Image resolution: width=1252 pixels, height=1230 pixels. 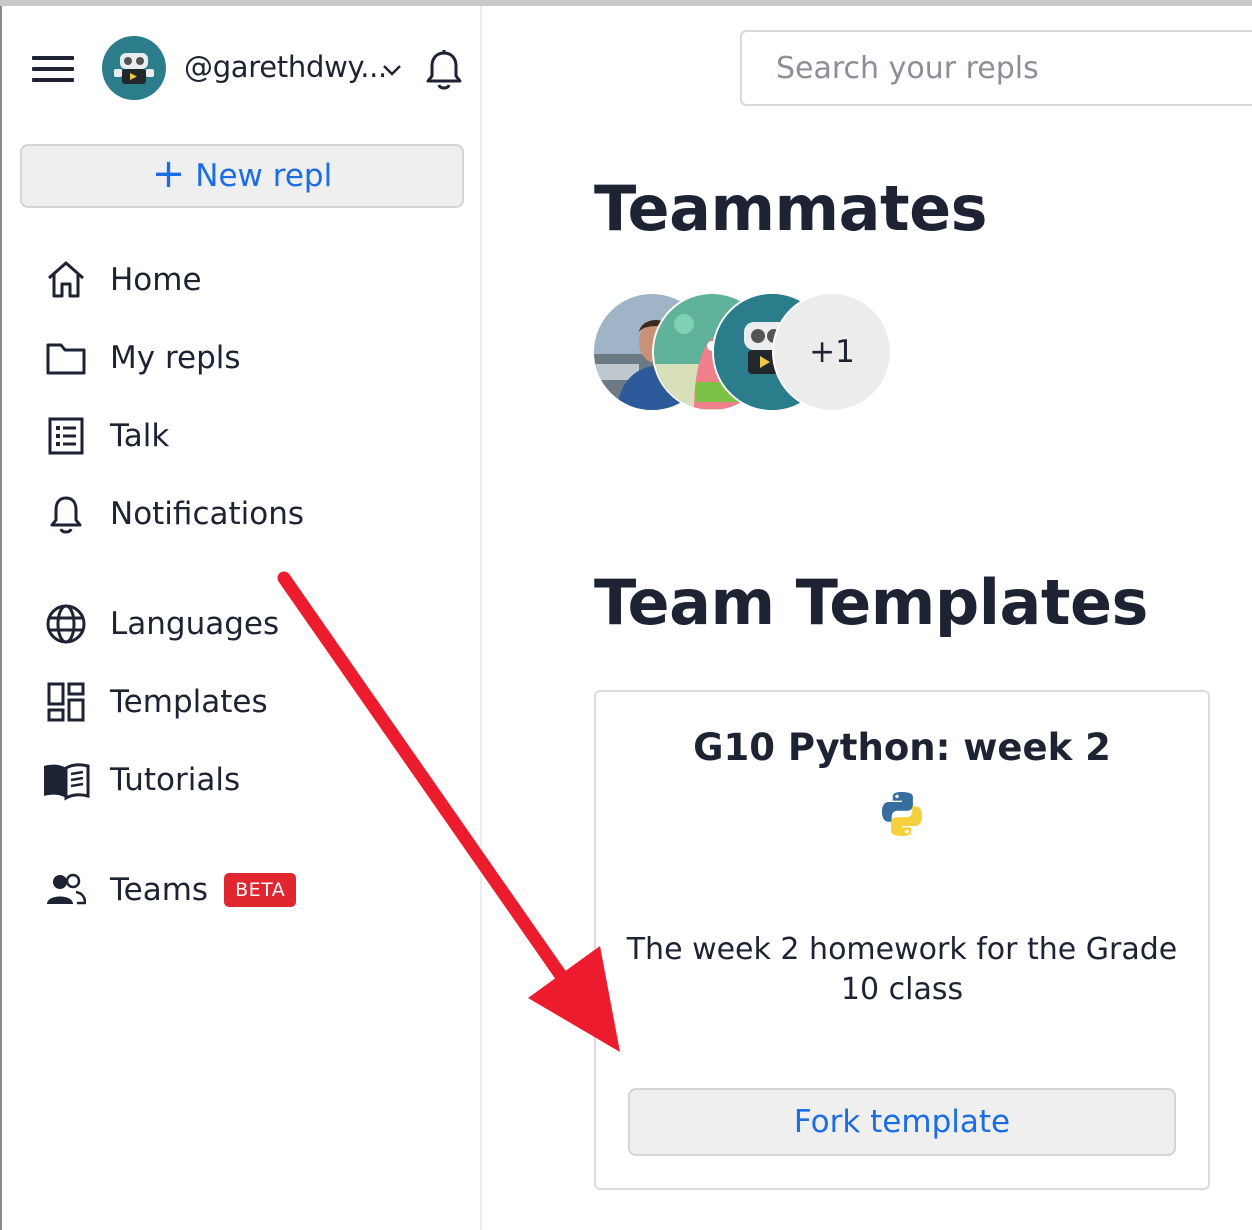 I want to click on sidebar-item-label: Notifications, so click(x=207, y=514).